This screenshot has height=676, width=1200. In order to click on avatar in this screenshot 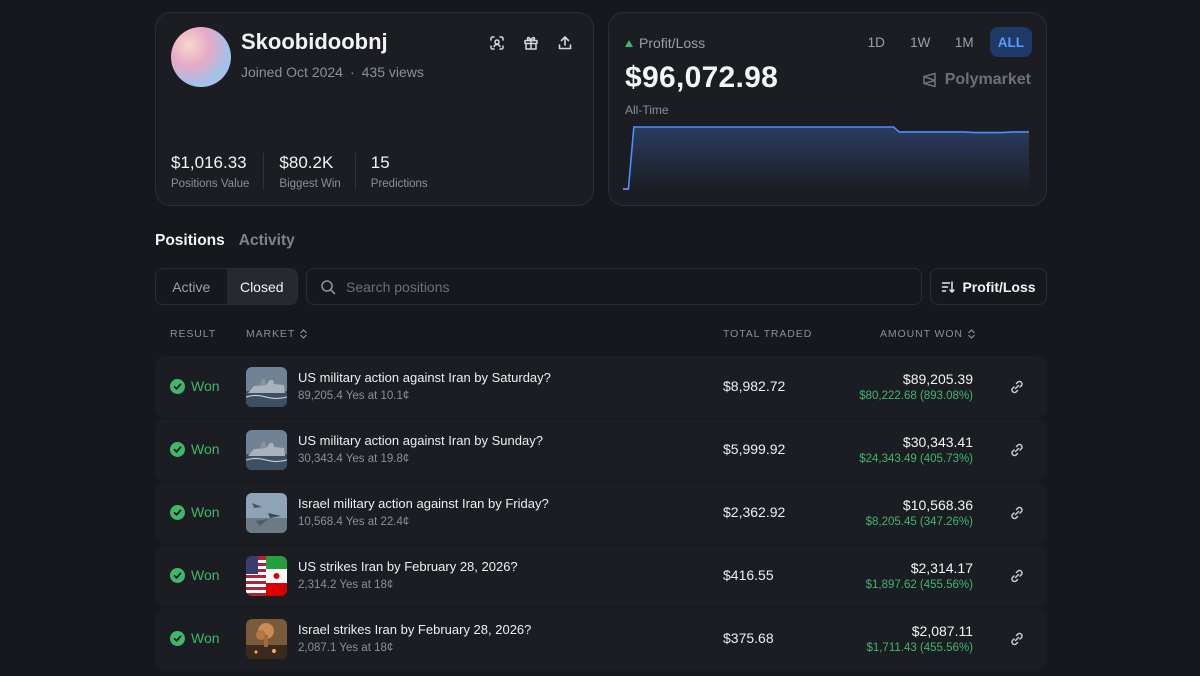, I will do `click(201, 57)`.